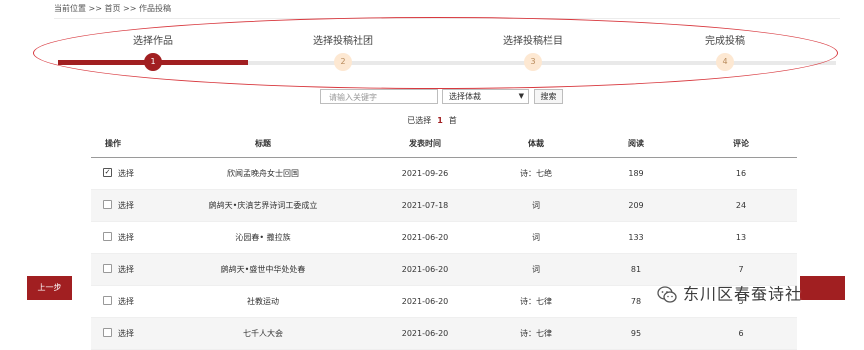  I want to click on header-title: 标题, so click(263, 143).